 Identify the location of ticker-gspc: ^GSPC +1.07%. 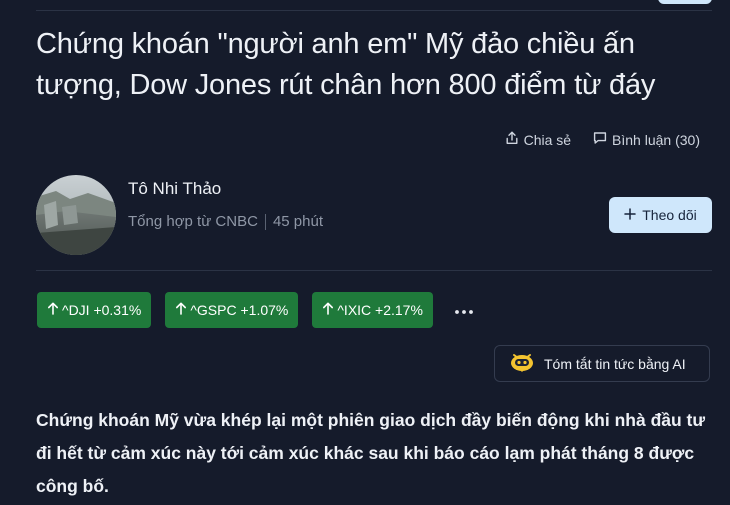
(232, 310).